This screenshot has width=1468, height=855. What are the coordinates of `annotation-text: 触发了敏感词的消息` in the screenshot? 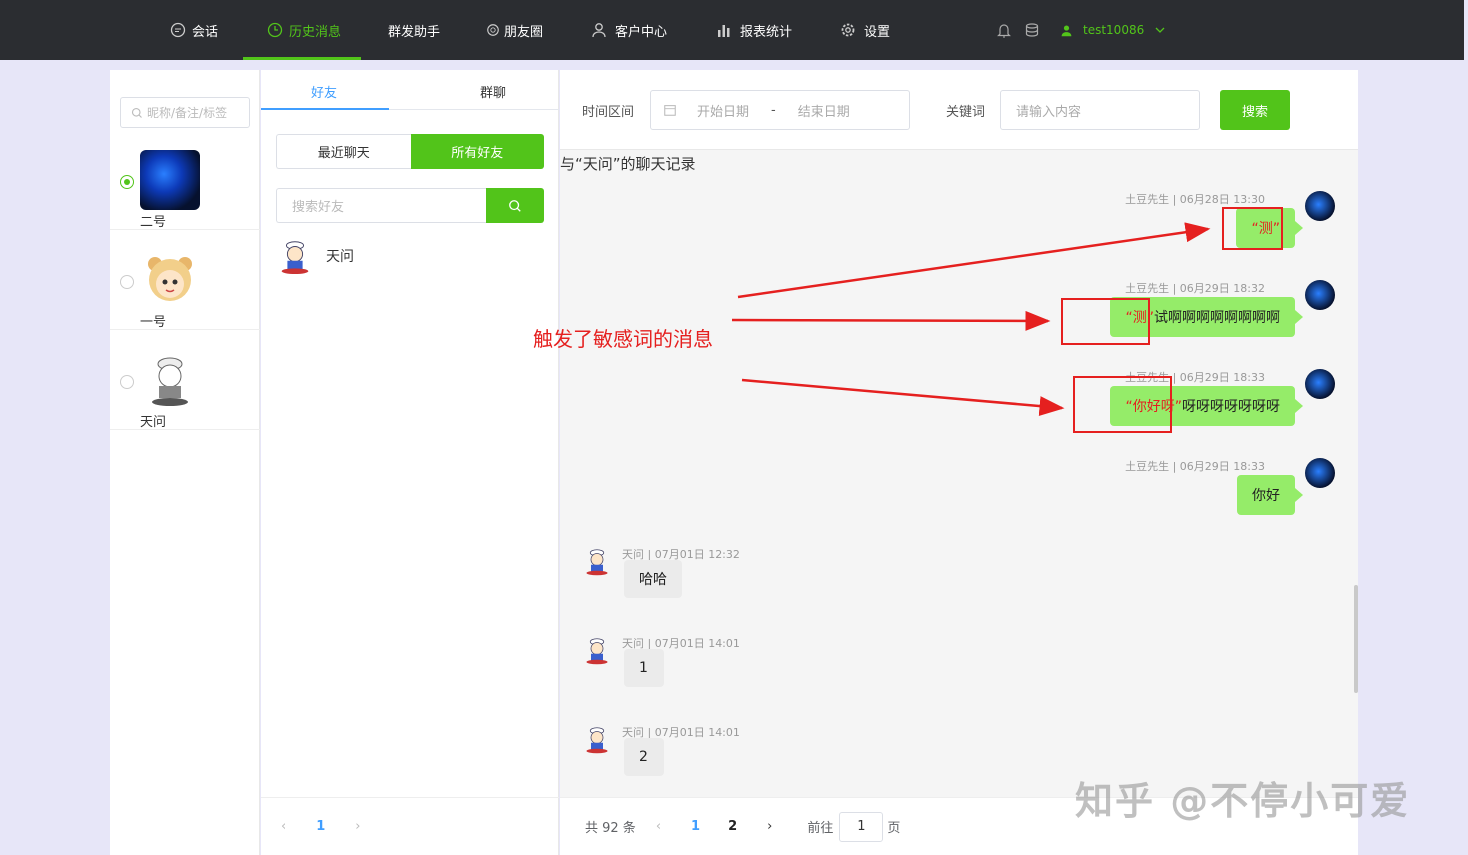 It's located at (623, 339).